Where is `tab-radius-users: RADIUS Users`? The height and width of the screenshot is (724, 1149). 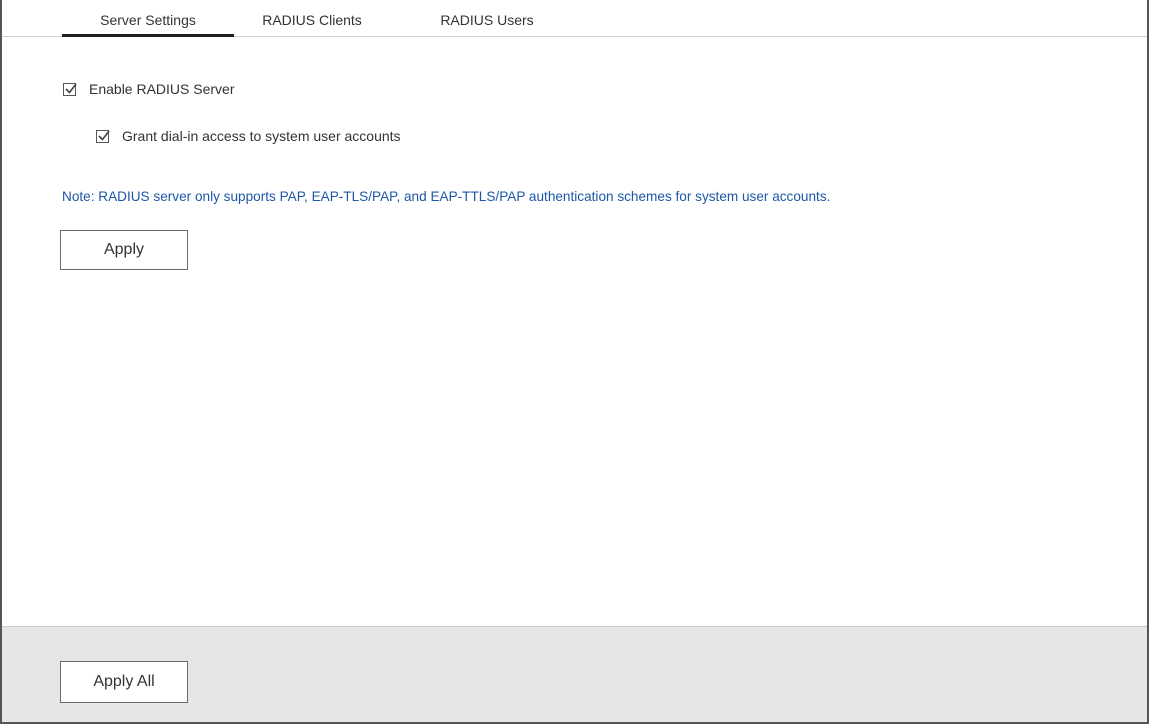
tab-radius-users: RADIUS Users is located at coordinates (487, 23).